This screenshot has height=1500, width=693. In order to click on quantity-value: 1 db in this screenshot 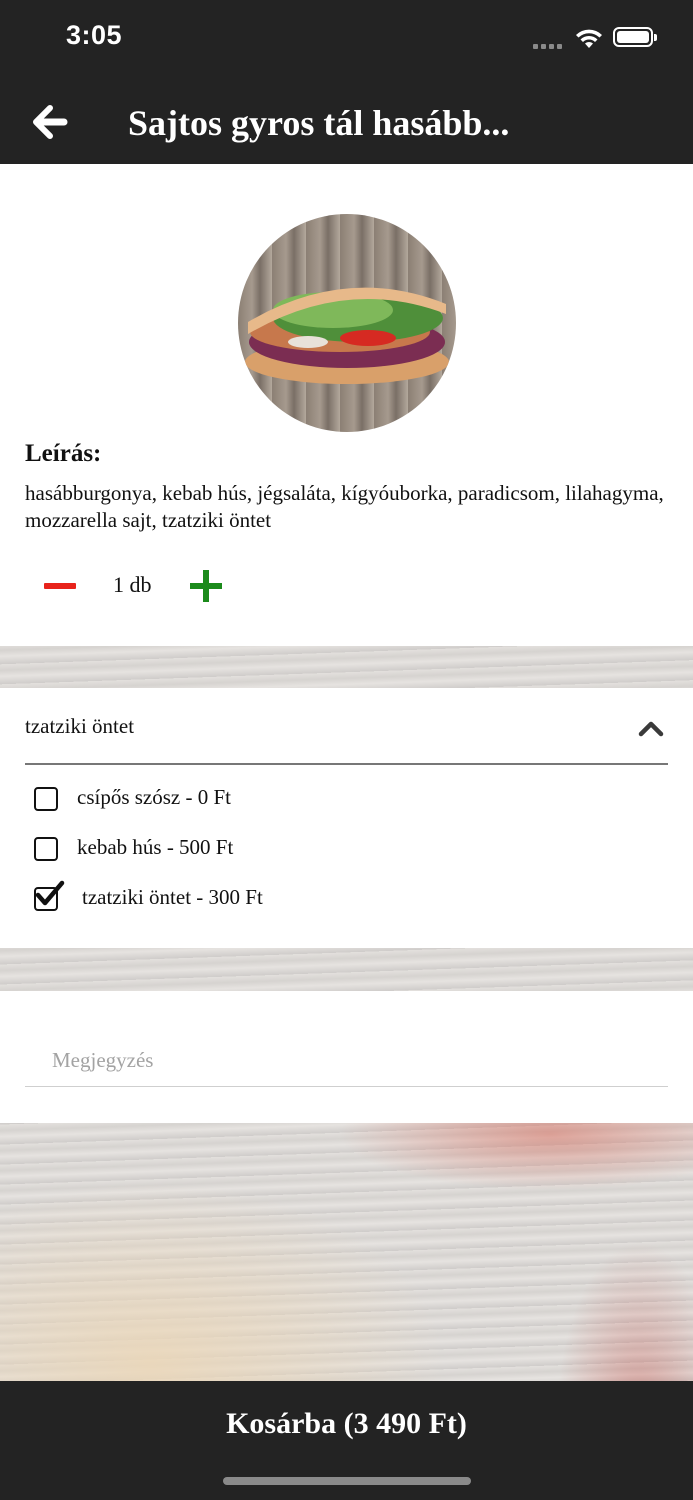, I will do `click(132, 584)`.